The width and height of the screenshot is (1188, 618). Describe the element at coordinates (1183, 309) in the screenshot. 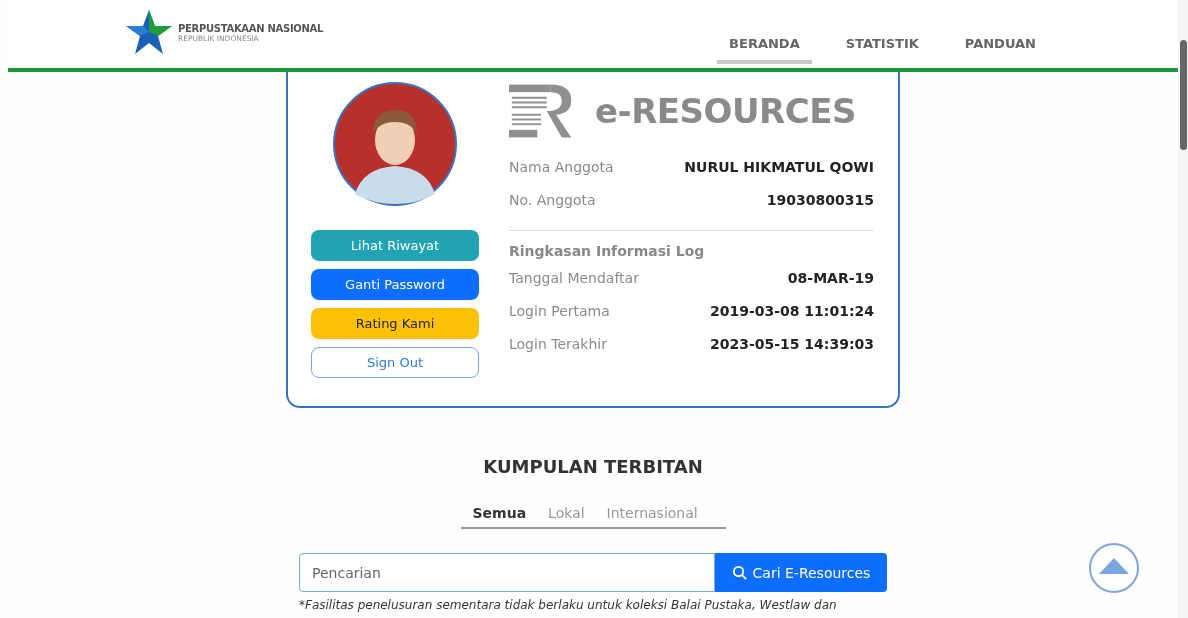

I see `scrollbar` at that location.